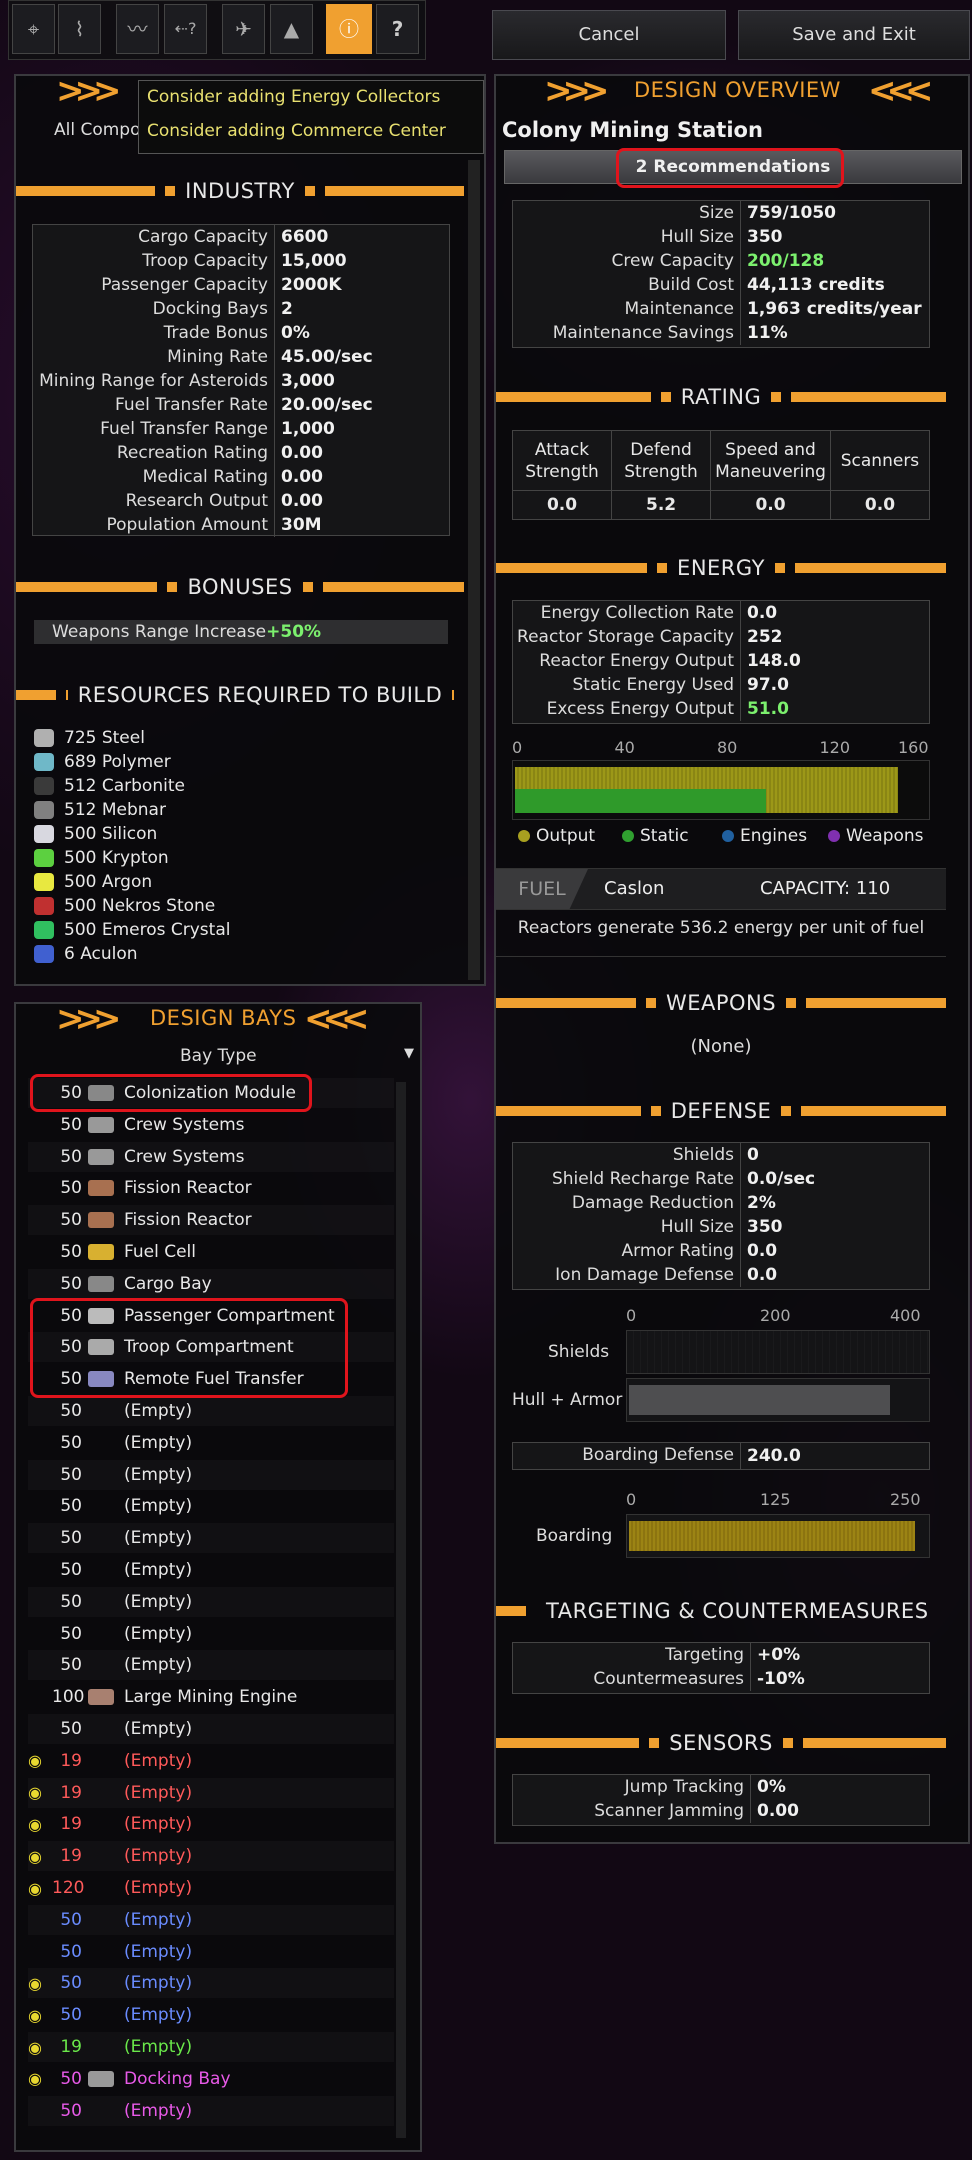  I want to click on ship-icon: ✈, so click(243, 29).